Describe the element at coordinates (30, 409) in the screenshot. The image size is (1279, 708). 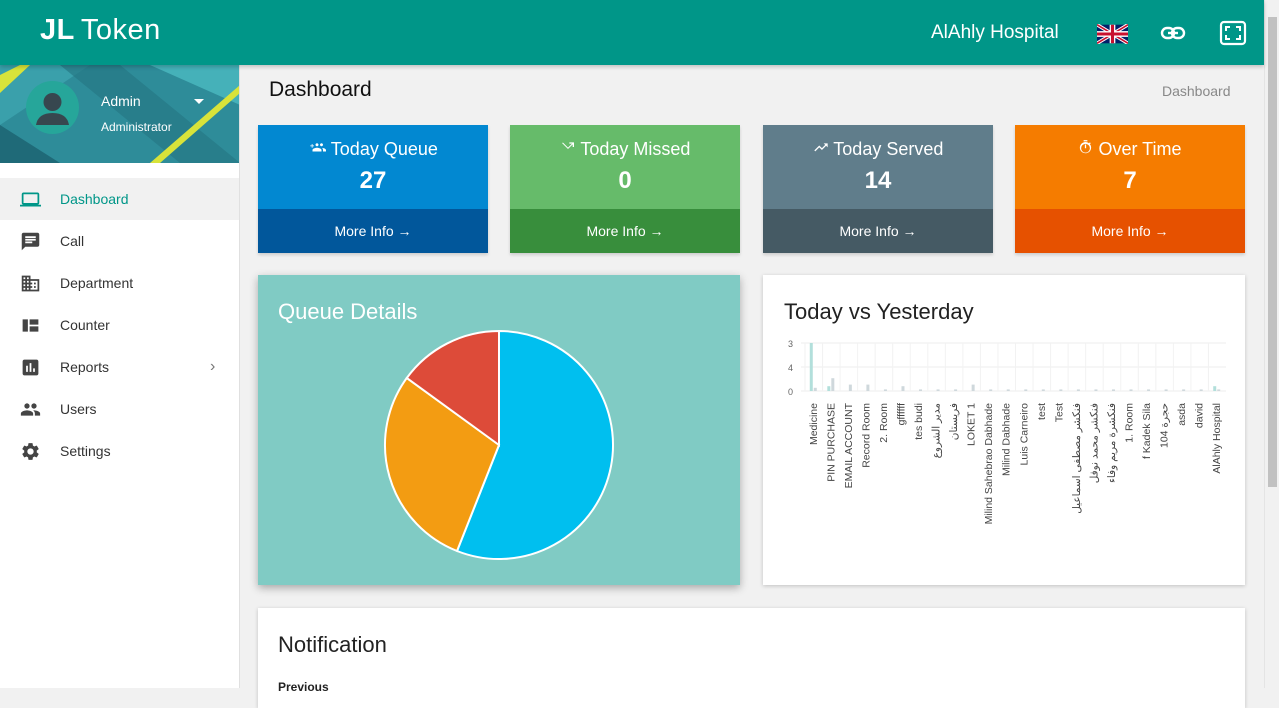
I see `people-icon` at that location.